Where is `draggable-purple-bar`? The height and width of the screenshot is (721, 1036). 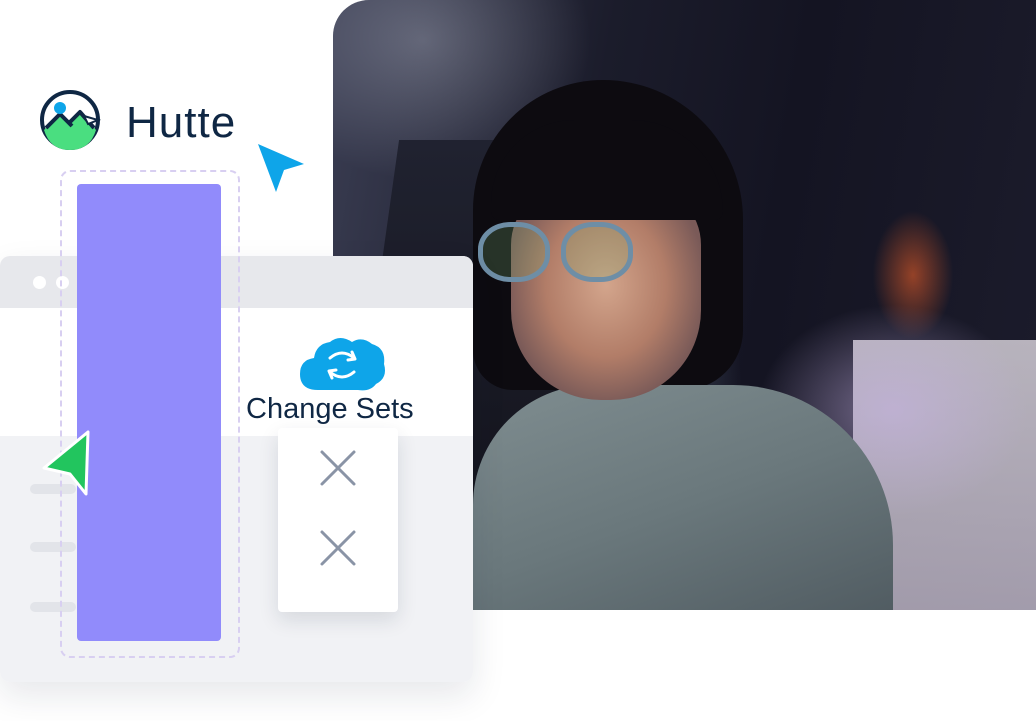 draggable-purple-bar is located at coordinates (149, 412).